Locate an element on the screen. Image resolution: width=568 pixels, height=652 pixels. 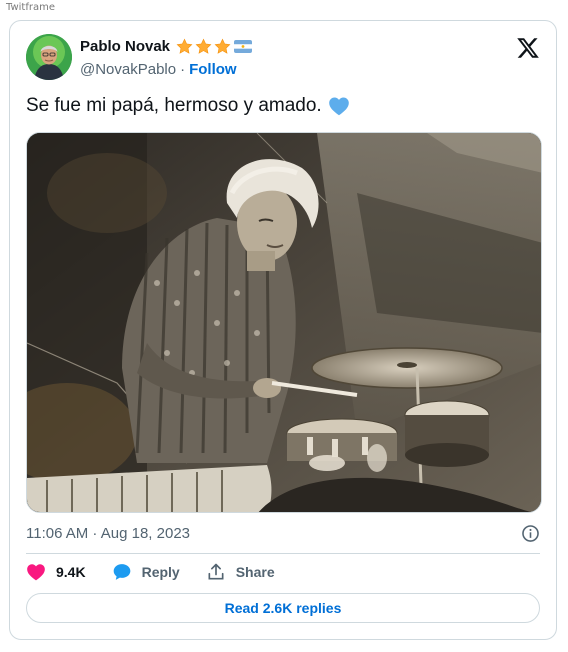
name-emoji-badges is located at coordinates (214, 46).